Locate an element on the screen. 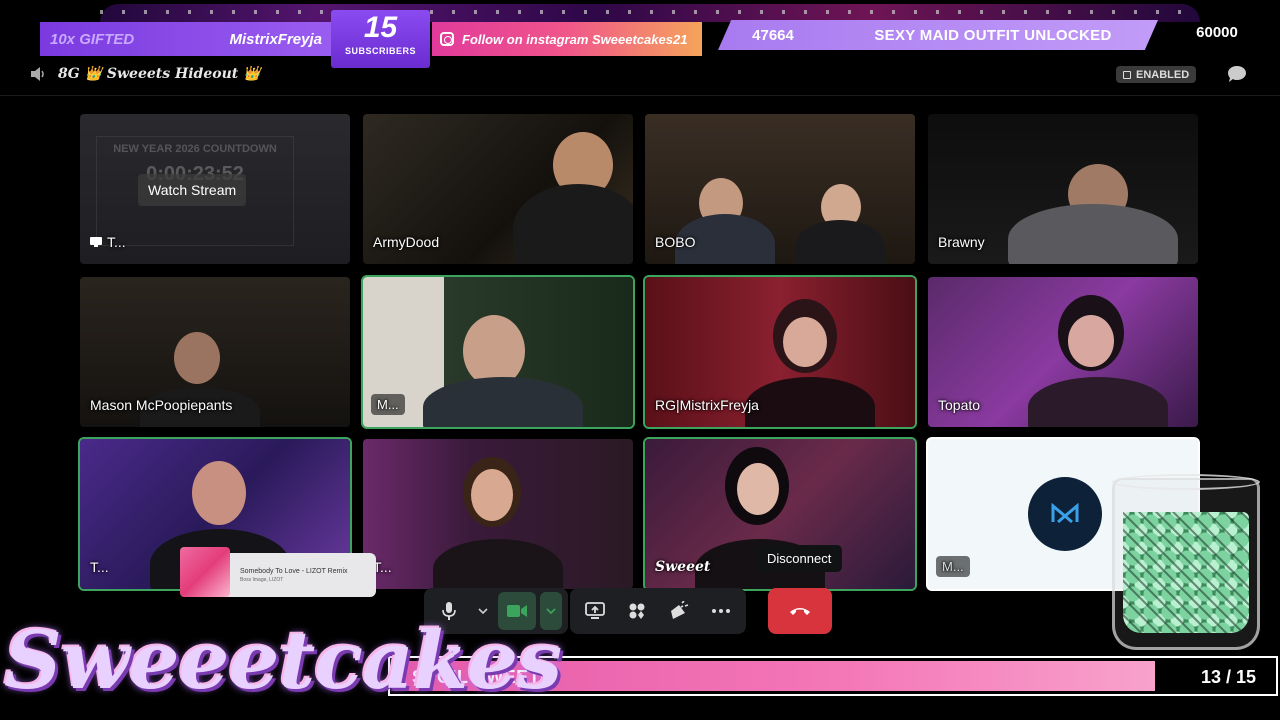  soundboard-icon is located at coordinates (680, 610).